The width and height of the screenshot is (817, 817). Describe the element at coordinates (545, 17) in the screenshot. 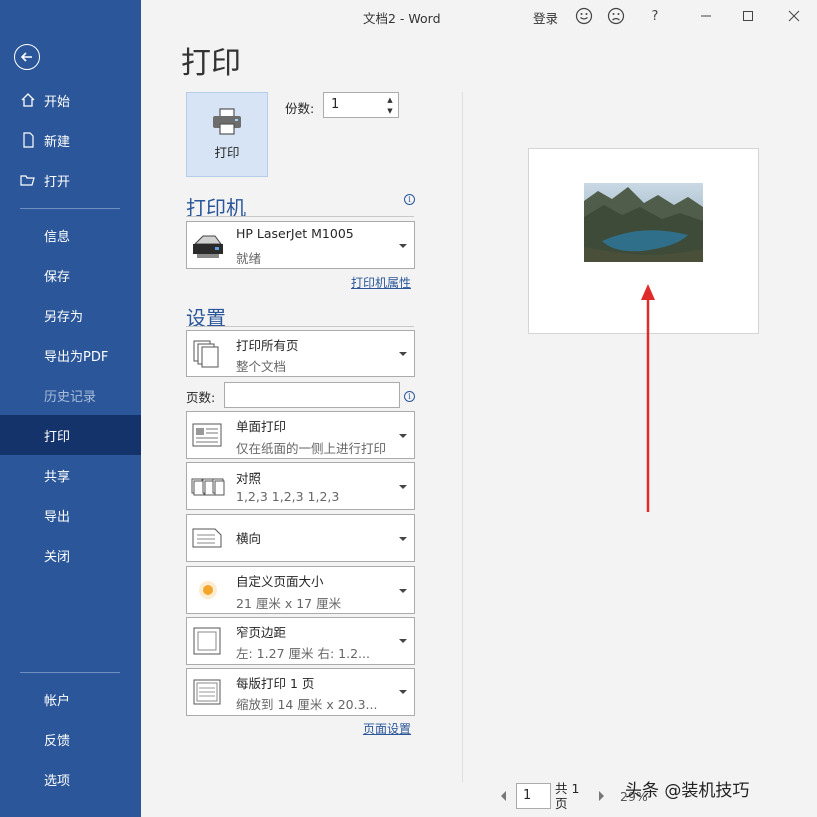

I see `sign-in-link: 登录` at that location.